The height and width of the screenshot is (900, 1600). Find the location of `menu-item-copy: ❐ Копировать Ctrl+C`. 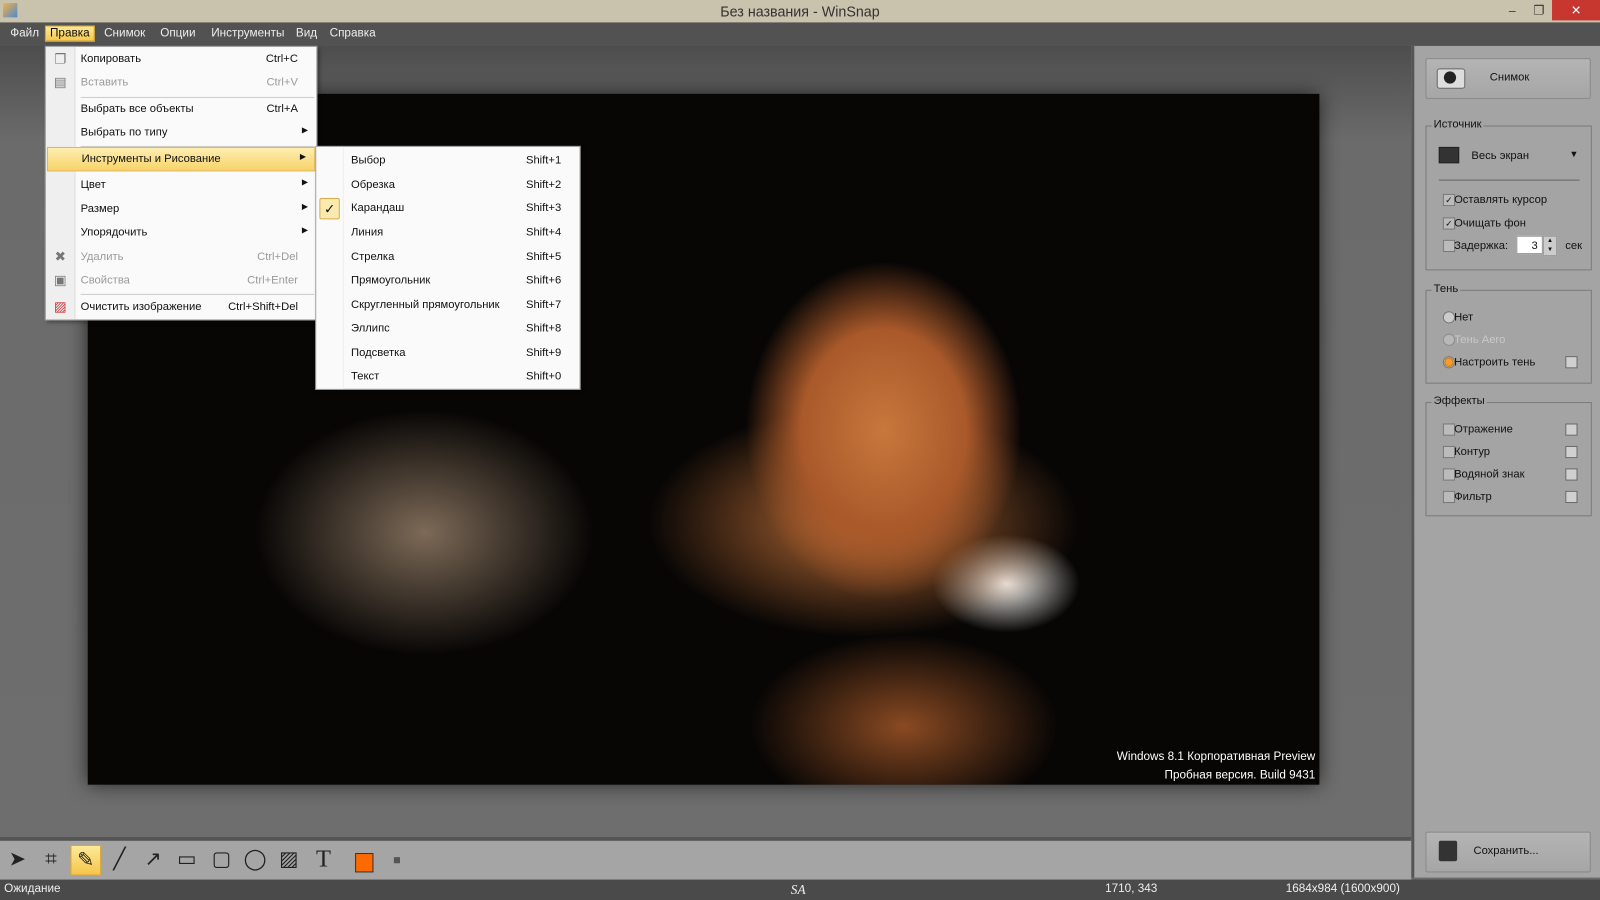

menu-item-copy: ❐ Копировать Ctrl+C is located at coordinates (181, 59).